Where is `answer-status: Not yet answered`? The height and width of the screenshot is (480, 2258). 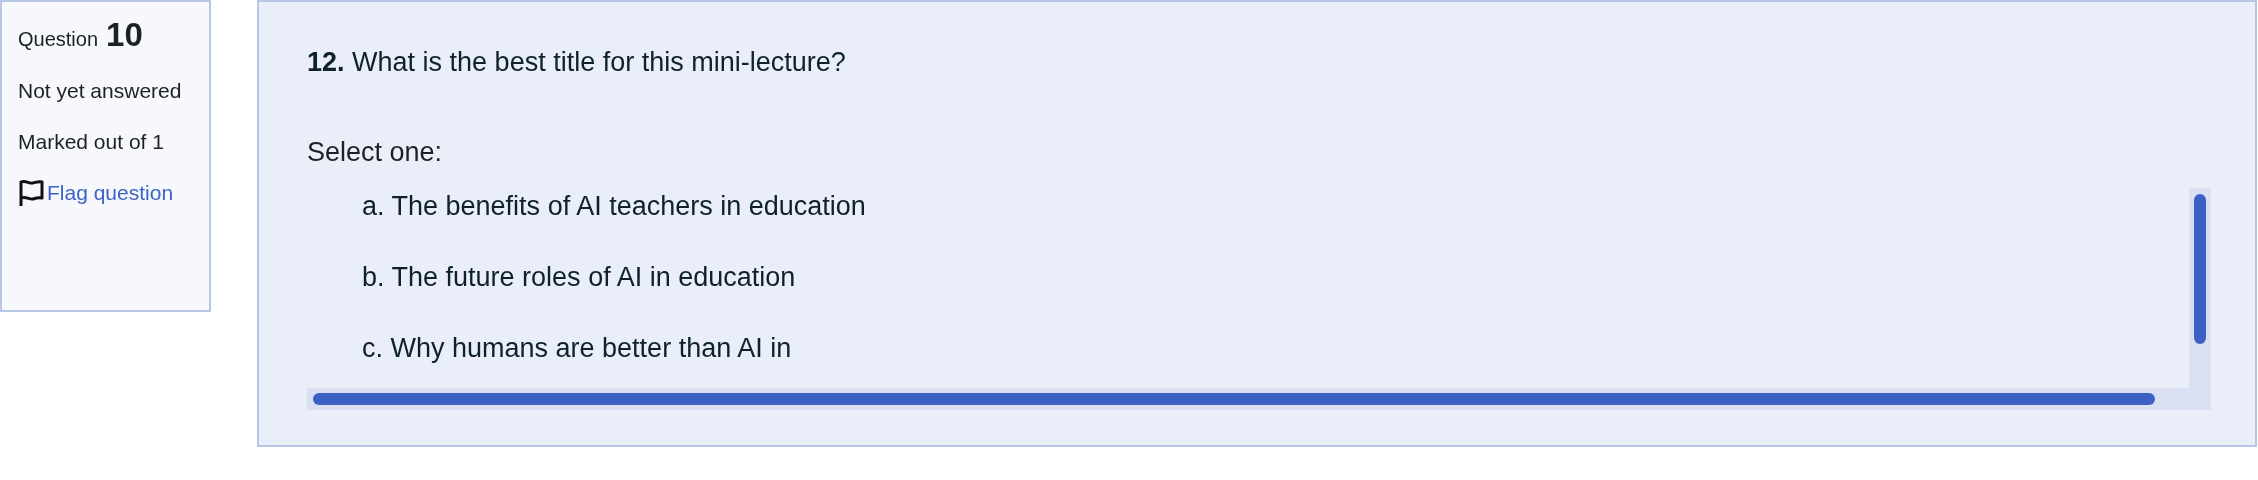
answer-status: Not yet answered is located at coordinates (100, 91).